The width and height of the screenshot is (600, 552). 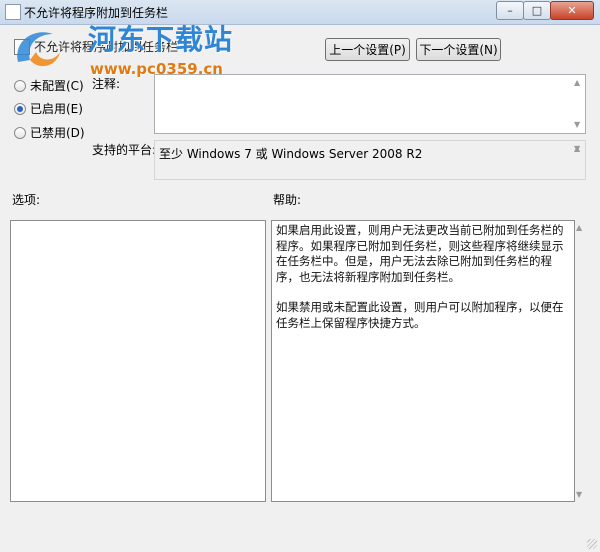 What do you see at coordinates (367, 49) in the screenshot?
I see `previous-setting-button: 上一个设置(P)` at bounding box center [367, 49].